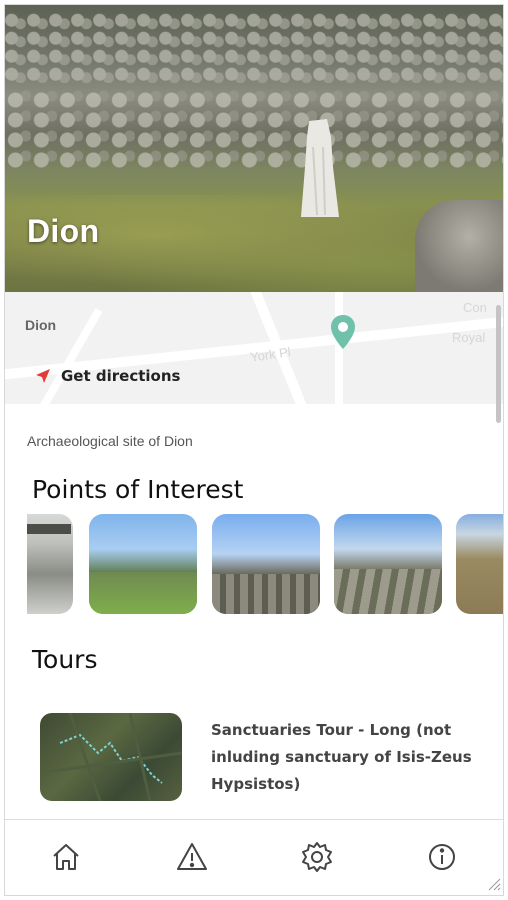  What do you see at coordinates (469, 337) in the screenshot?
I see `map-street-label: Royal` at bounding box center [469, 337].